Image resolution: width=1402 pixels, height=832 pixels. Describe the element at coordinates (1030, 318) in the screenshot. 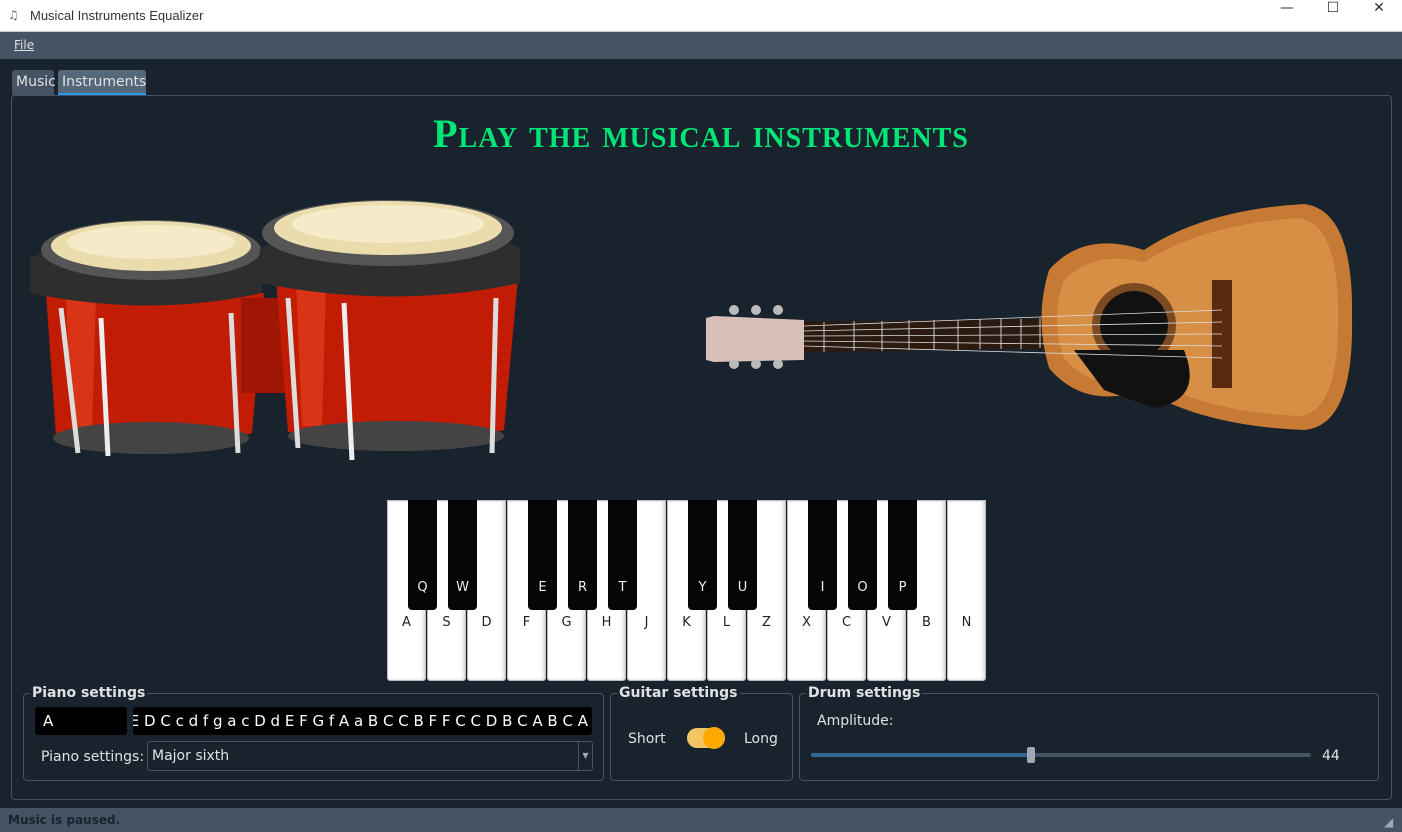

I see `acoustic-guitar-image` at that location.